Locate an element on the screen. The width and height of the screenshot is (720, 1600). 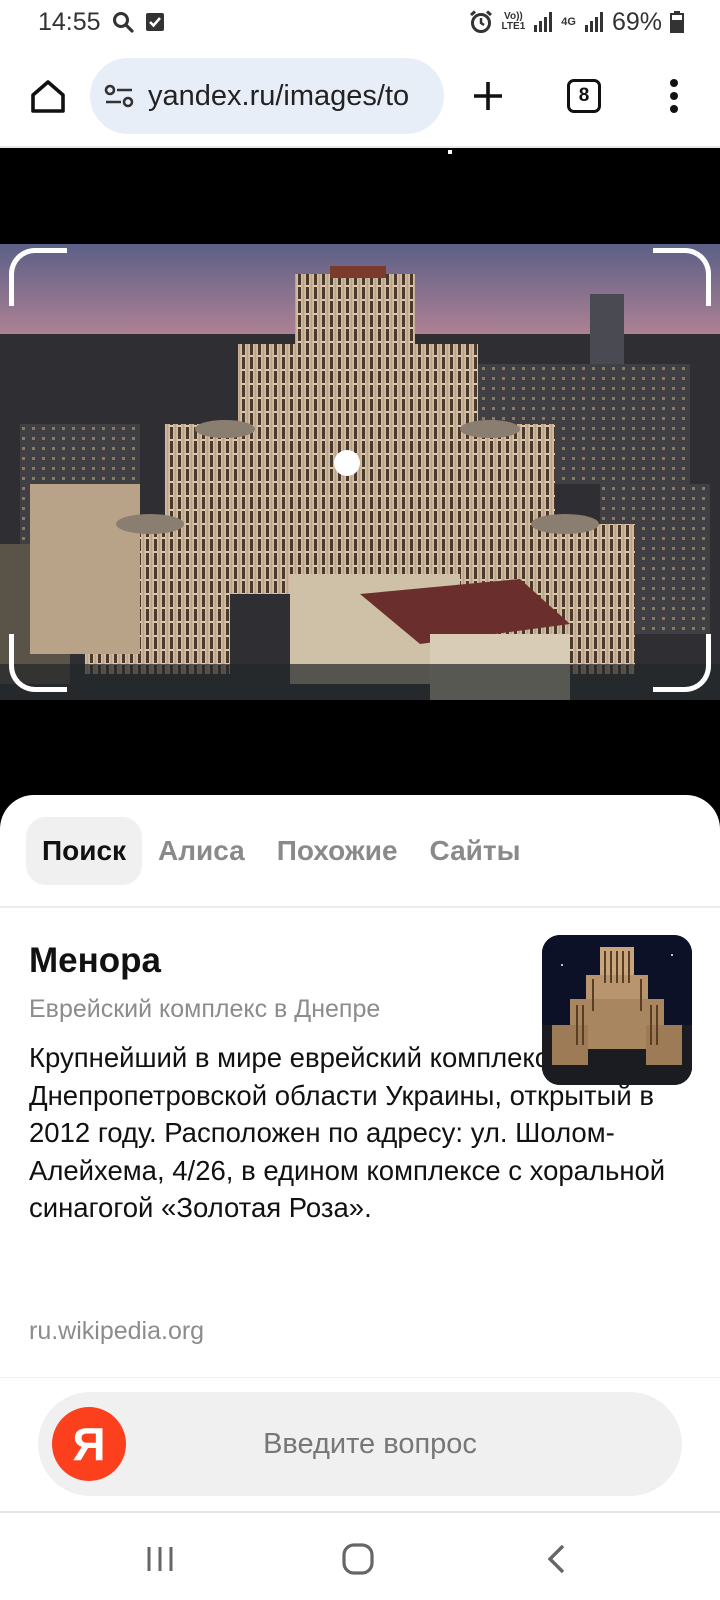
search-placeholder: Введите вопрос is located at coordinates (360, 1444).